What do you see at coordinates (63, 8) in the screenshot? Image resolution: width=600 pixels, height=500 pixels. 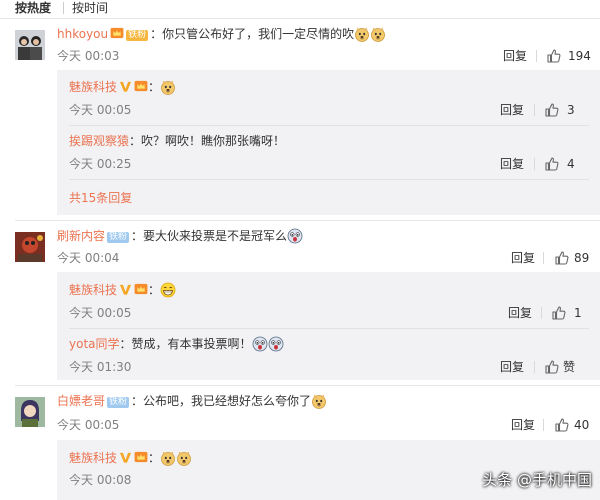 I see `tab-divider` at bounding box center [63, 8].